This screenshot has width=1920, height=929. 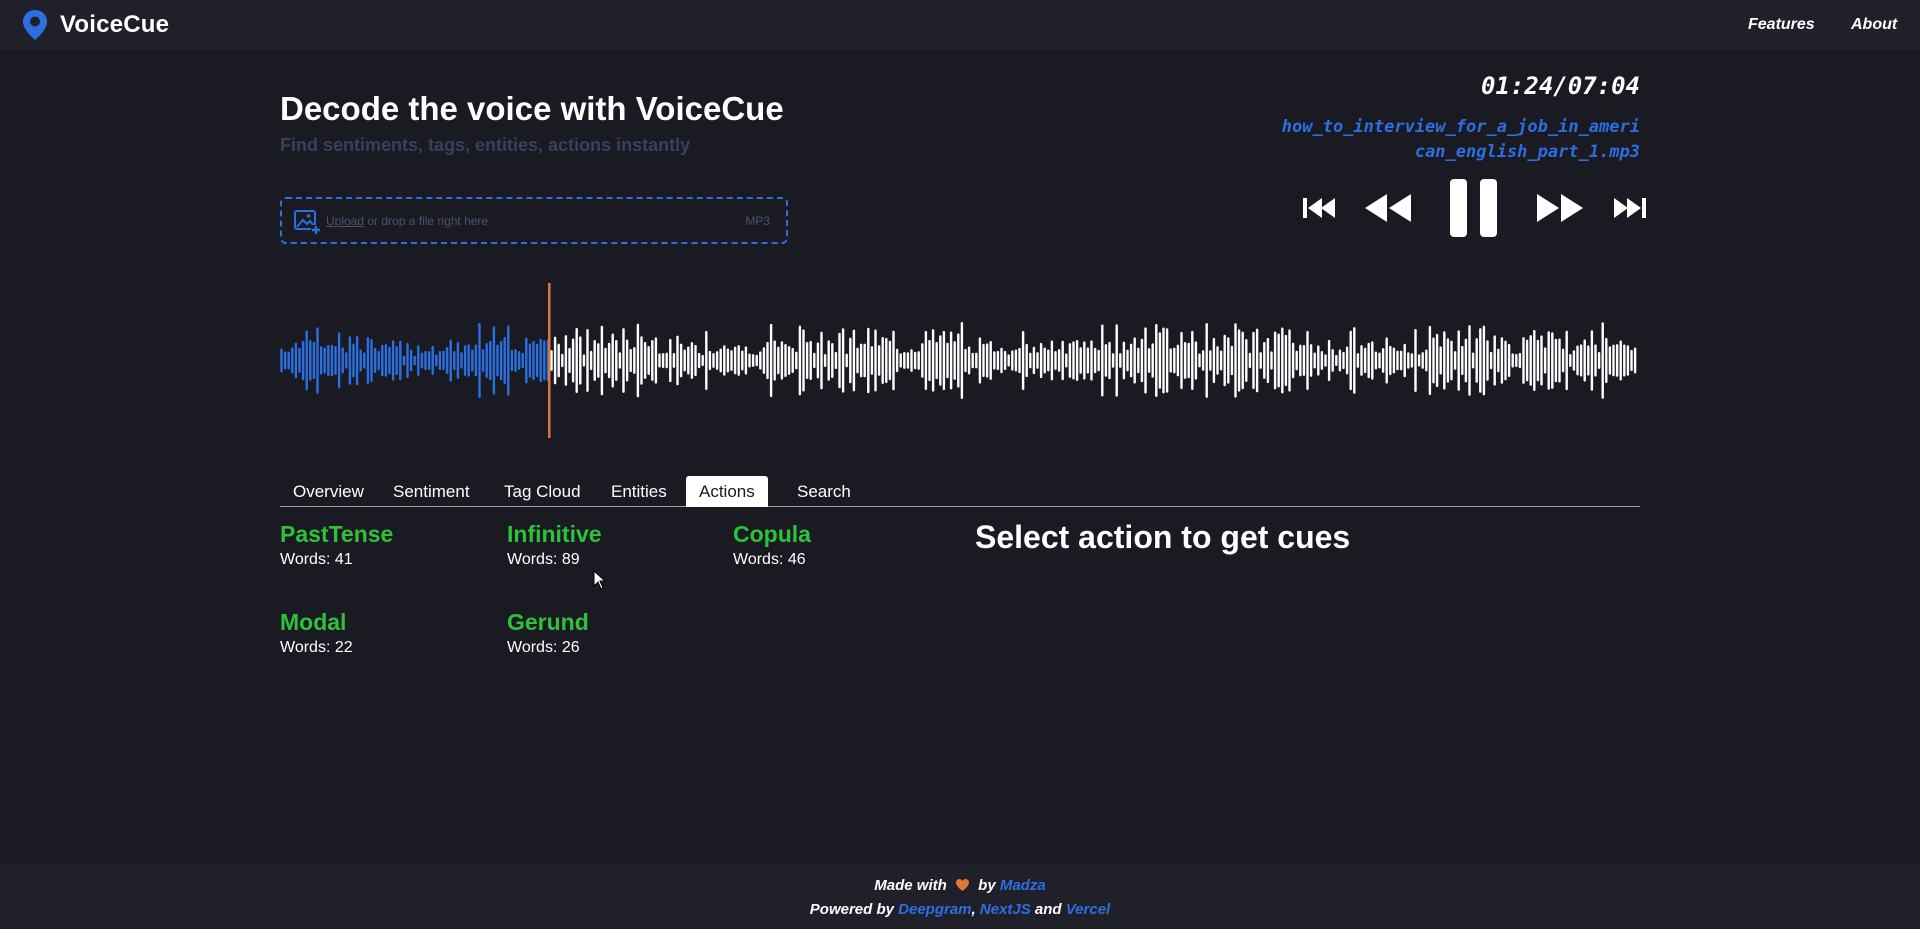 I want to click on action-card-pasttense: PastTense Words: 41, so click(x=336, y=545).